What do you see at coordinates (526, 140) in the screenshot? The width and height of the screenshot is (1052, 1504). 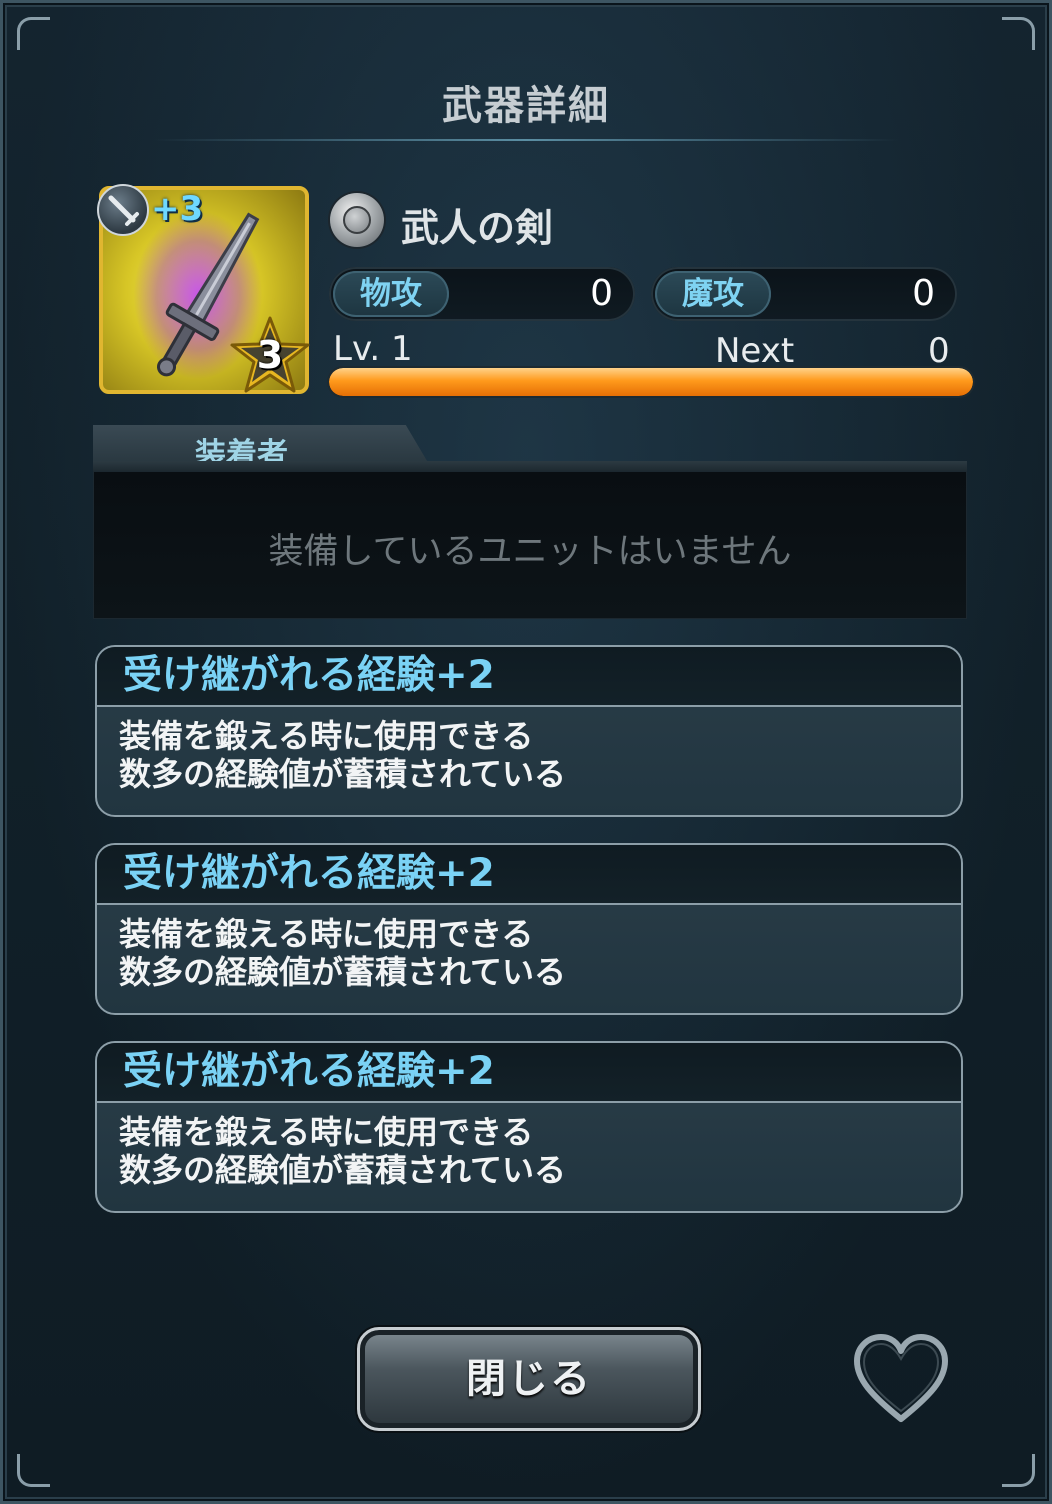 I see `title-divider` at bounding box center [526, 140].